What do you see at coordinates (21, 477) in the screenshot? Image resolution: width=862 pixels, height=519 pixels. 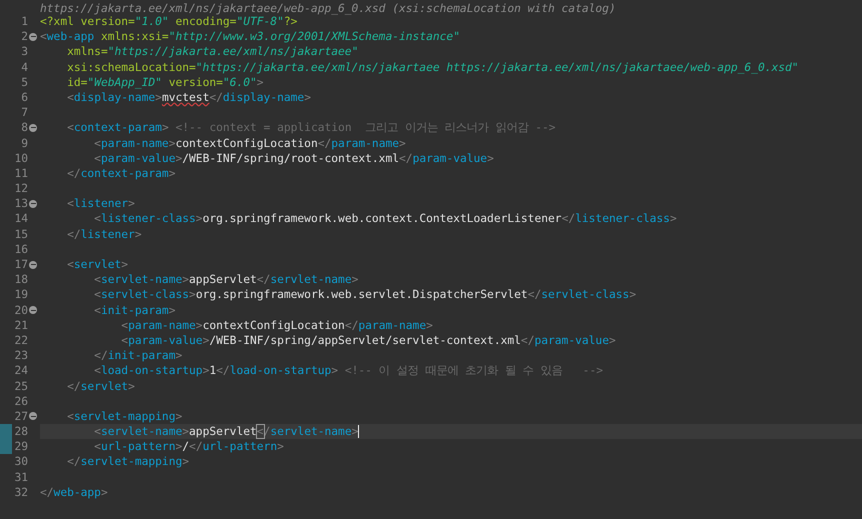 I see `line-number: 31` at bounding box center [21, 477].